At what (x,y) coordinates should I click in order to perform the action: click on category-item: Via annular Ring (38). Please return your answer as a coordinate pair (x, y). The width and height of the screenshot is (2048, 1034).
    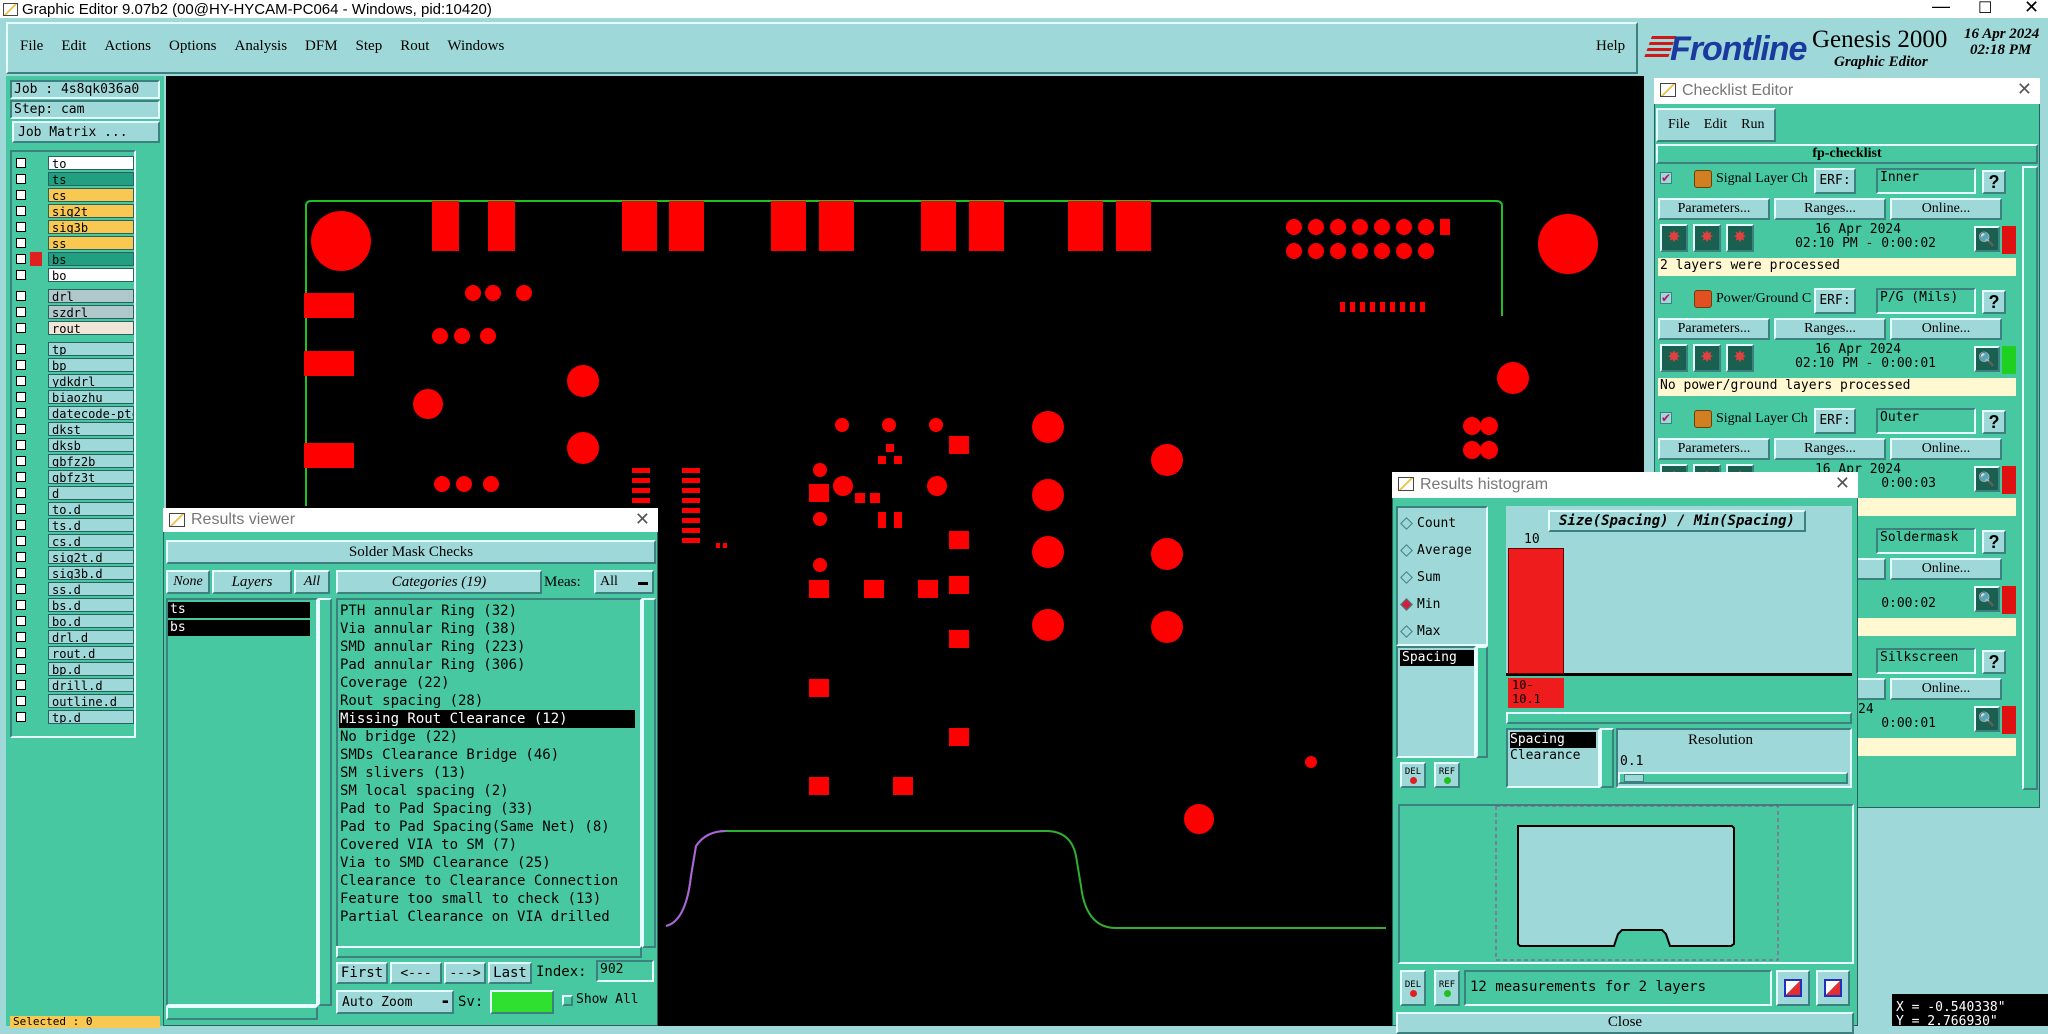
    Looking at the image, I should click on (487, 629).